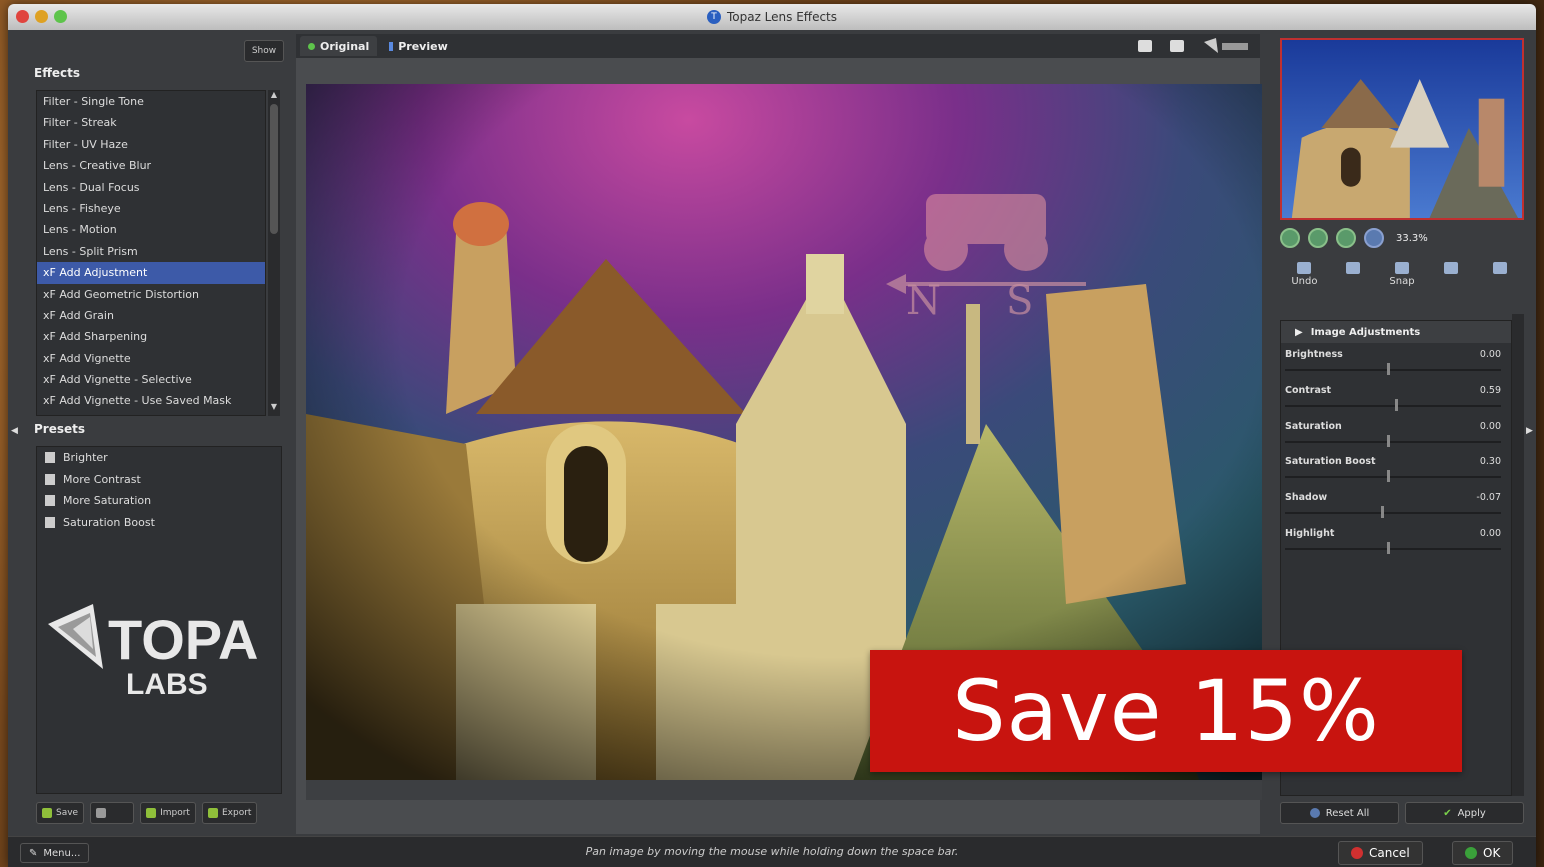 The height and width of the screenshot is (867, 1544). What do you see at coordinates (151, 144) in the screenshot?
I see `effect-item: Filter - UV Haze` at bounding box center [151, 144].